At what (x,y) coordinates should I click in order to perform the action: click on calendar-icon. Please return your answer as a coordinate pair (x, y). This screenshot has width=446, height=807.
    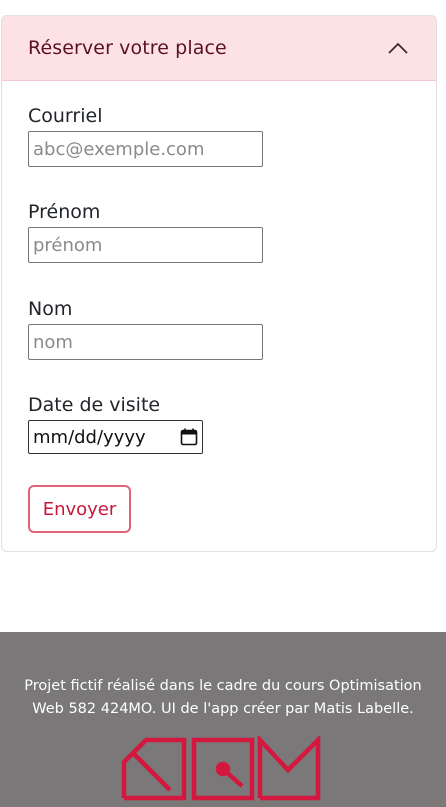
    Looking at the image, I should click on (189, 437).